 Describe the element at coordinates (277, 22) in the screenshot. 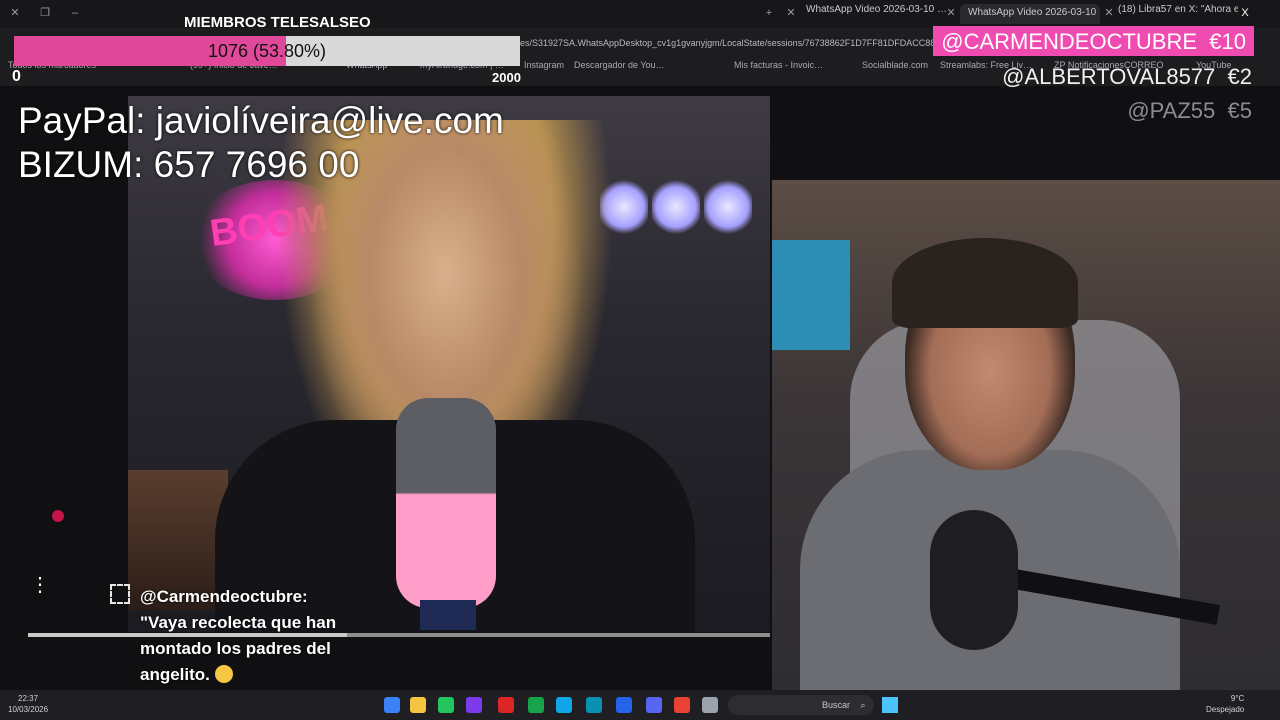

I see `goal-title: MIEMBROS TELESALSEO` at that location.